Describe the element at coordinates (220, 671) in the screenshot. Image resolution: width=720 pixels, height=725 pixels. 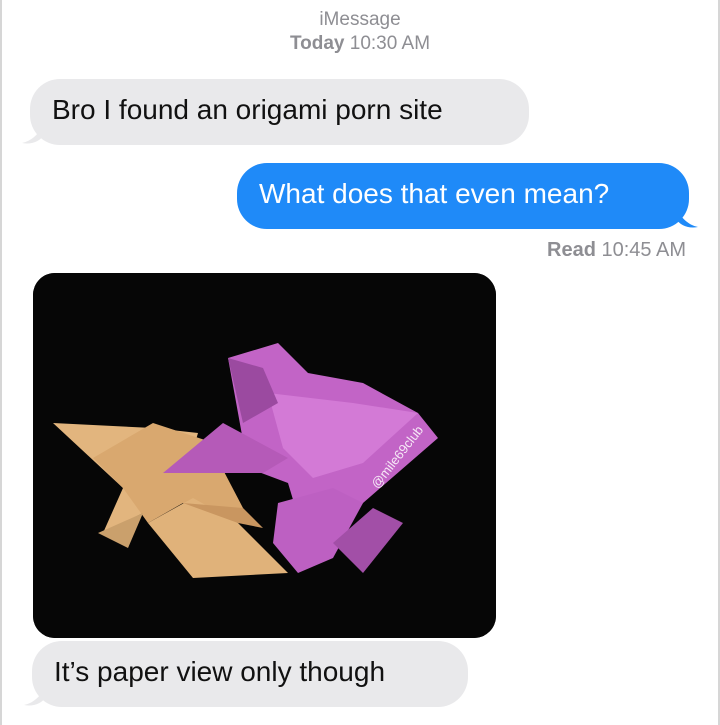
I see `message-text: It’s paper view only though` at that location.